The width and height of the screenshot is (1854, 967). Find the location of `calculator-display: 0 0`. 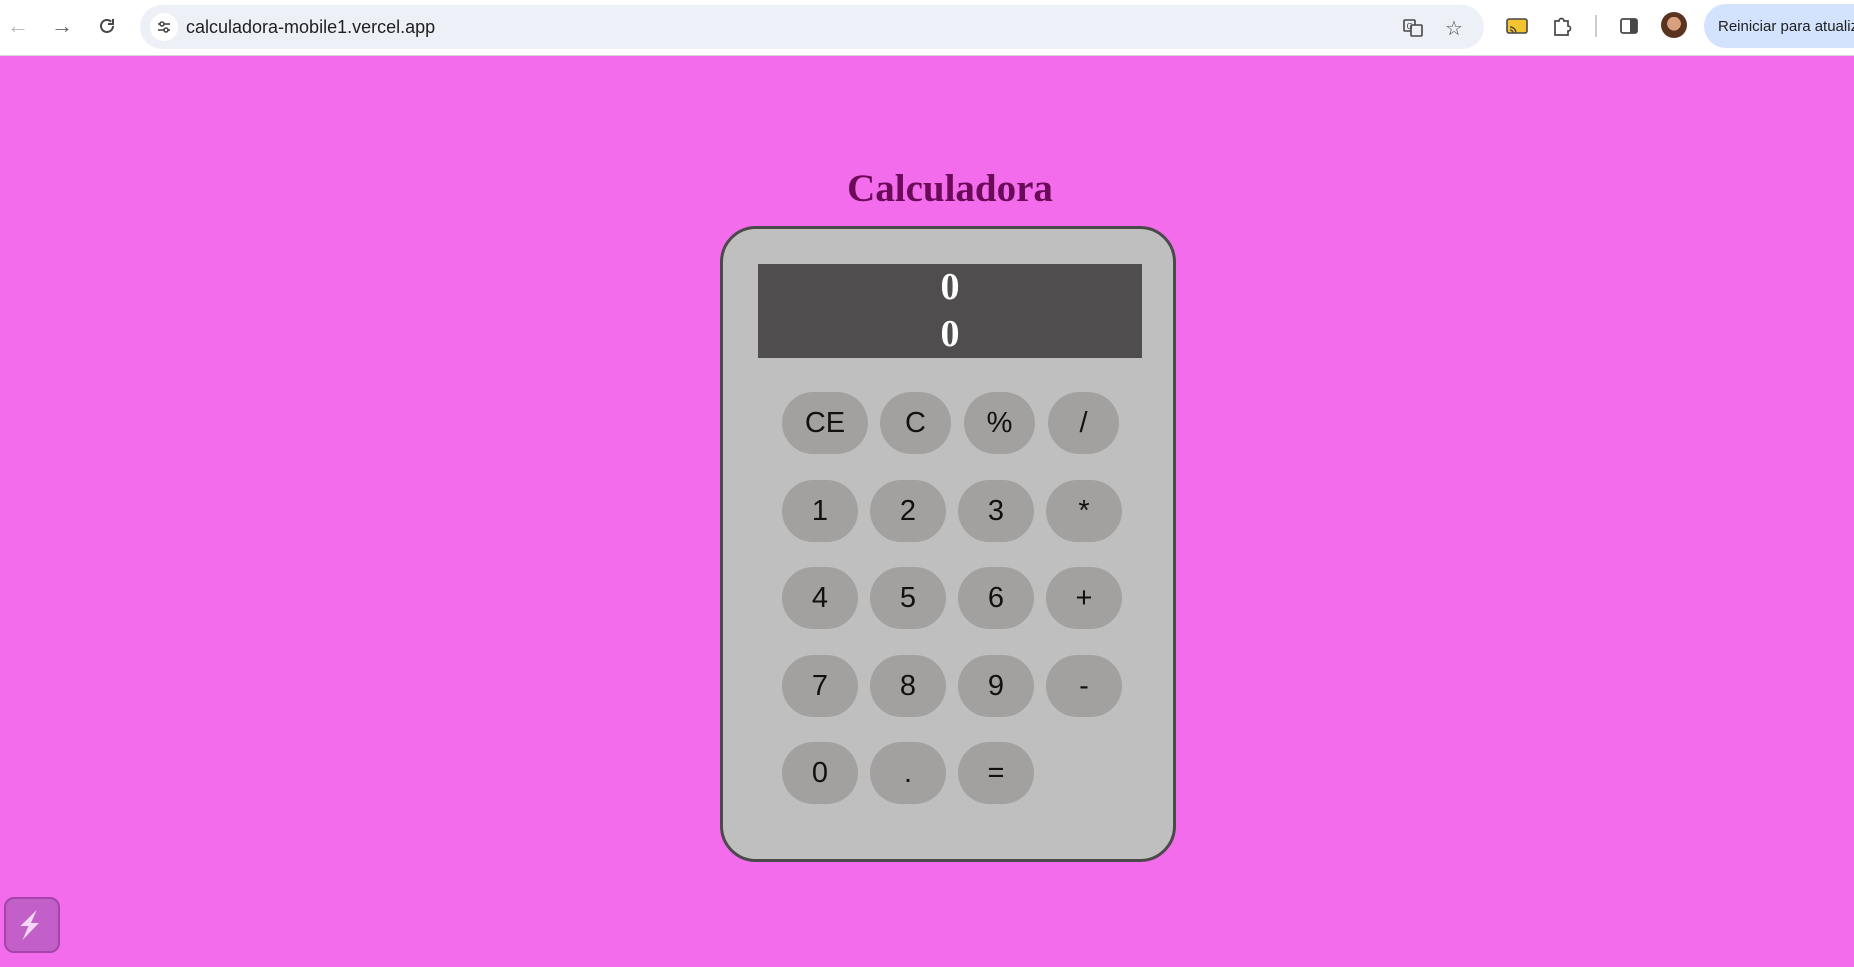

calculator-display: 0 0 is located at coordinates (950, 311).